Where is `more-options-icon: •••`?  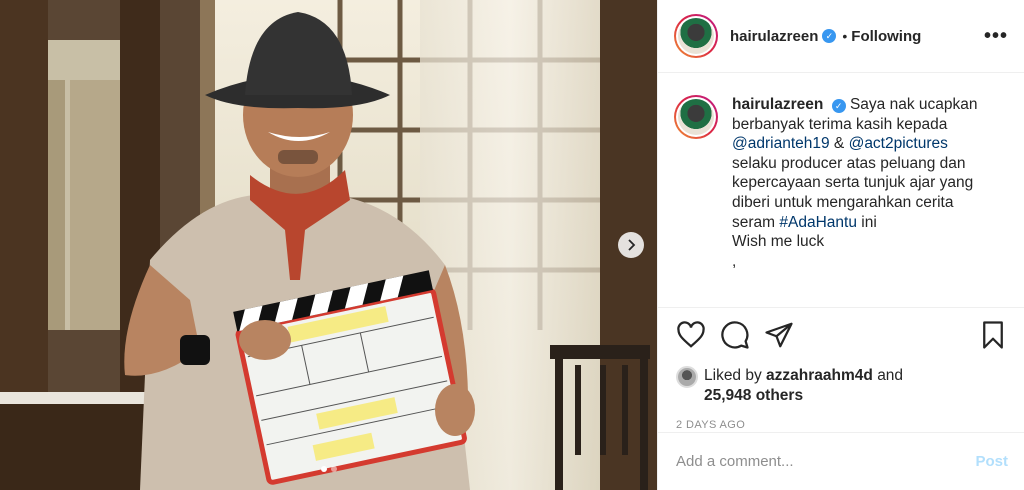
more-options-icon: ••• is located at coordinates (996, 36).